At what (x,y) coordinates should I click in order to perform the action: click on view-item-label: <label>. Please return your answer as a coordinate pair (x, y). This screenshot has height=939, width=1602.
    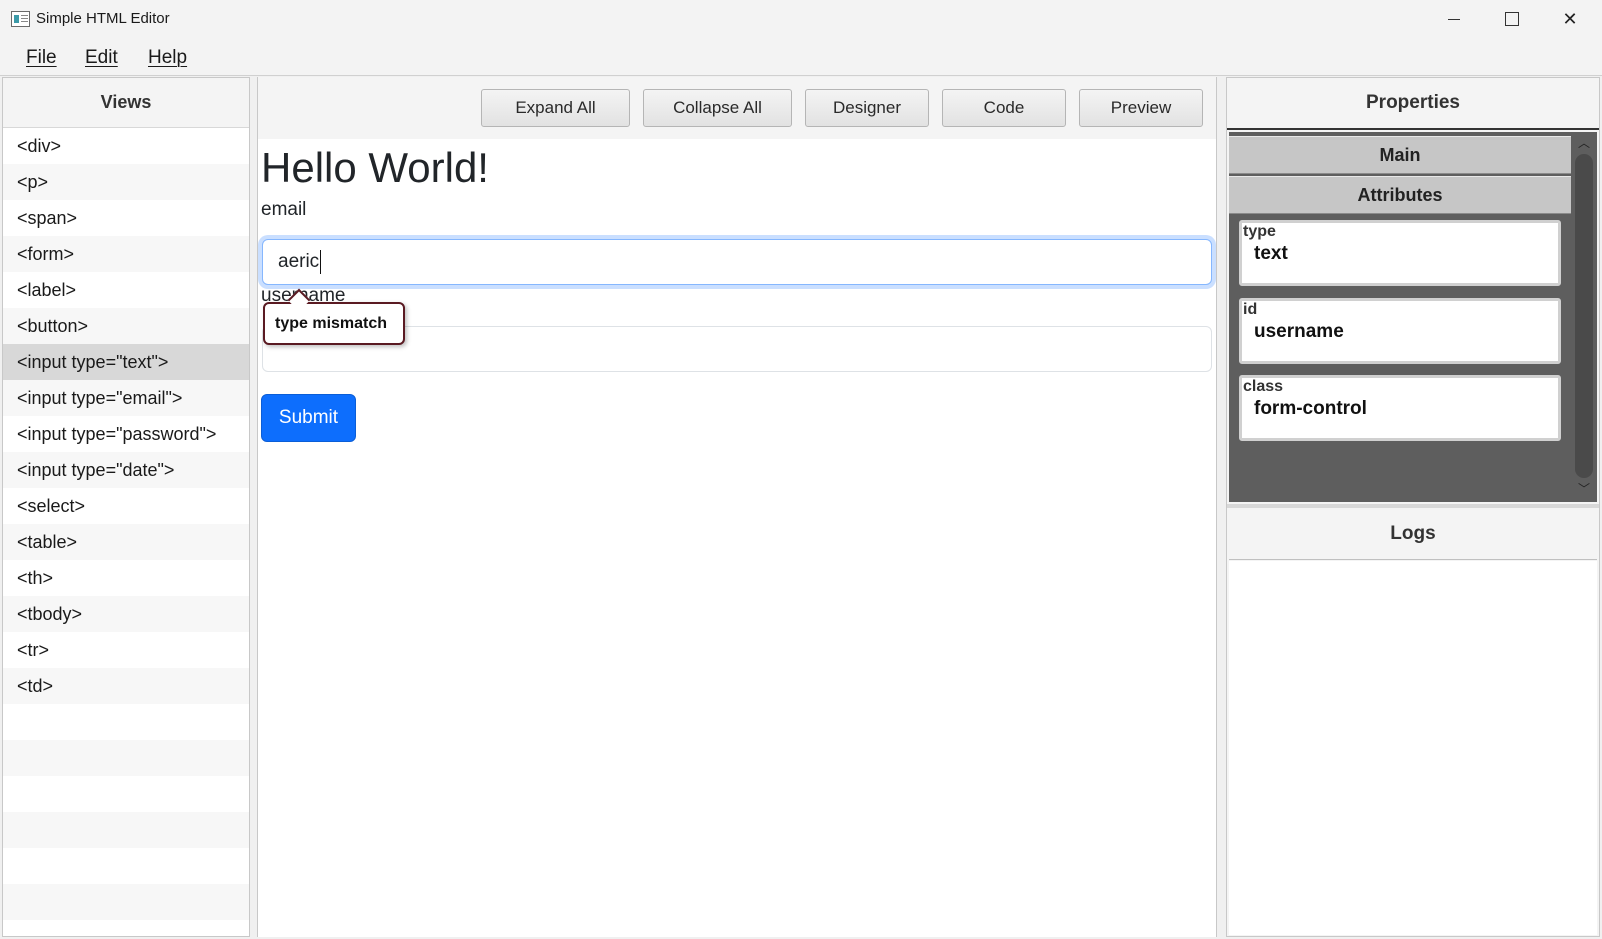
    Looking at the image, I should click on (126, 290).